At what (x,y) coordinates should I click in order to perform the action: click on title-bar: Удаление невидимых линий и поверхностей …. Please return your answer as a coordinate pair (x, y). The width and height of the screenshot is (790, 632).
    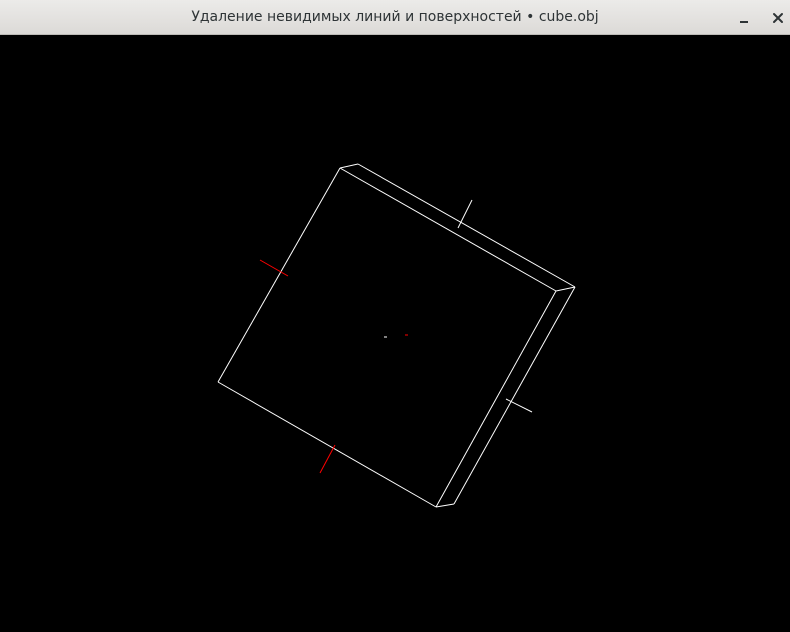
    Looking at the image, I should click on (395, 17).